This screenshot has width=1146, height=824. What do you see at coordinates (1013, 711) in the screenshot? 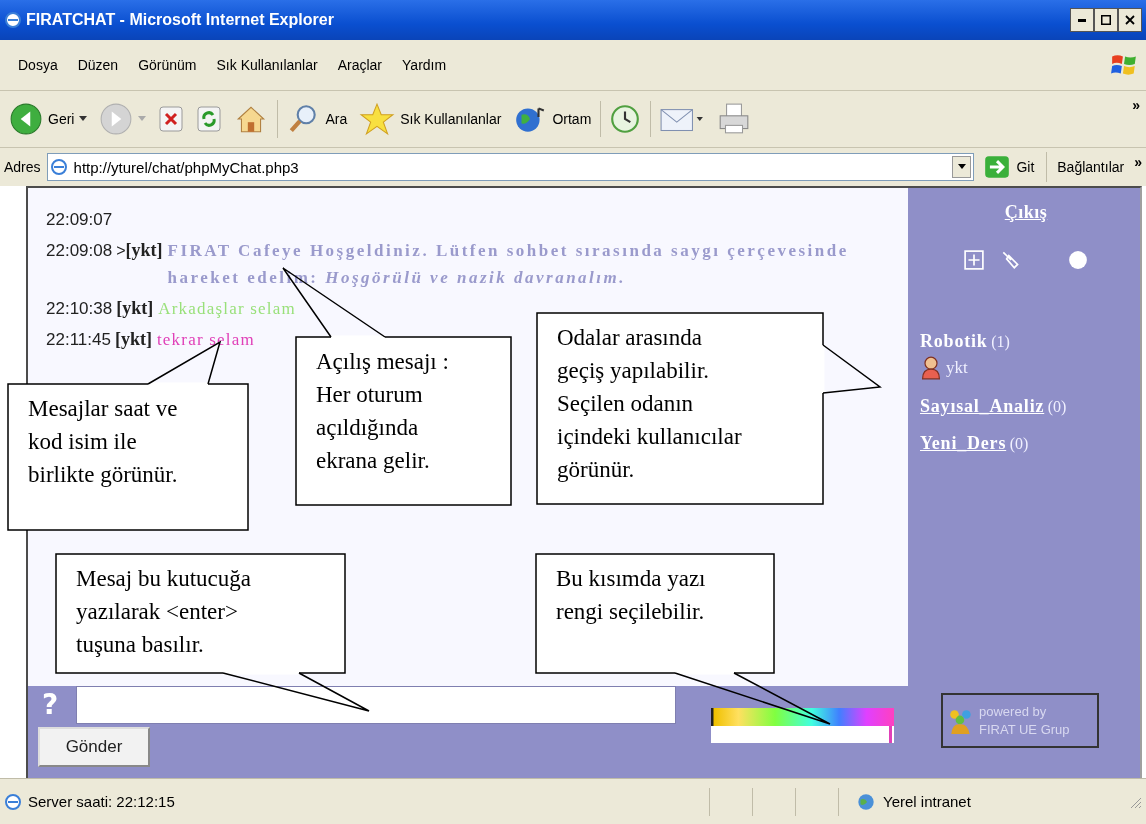
I see `badge-text: powered by` at bounding box center [1013, 711].